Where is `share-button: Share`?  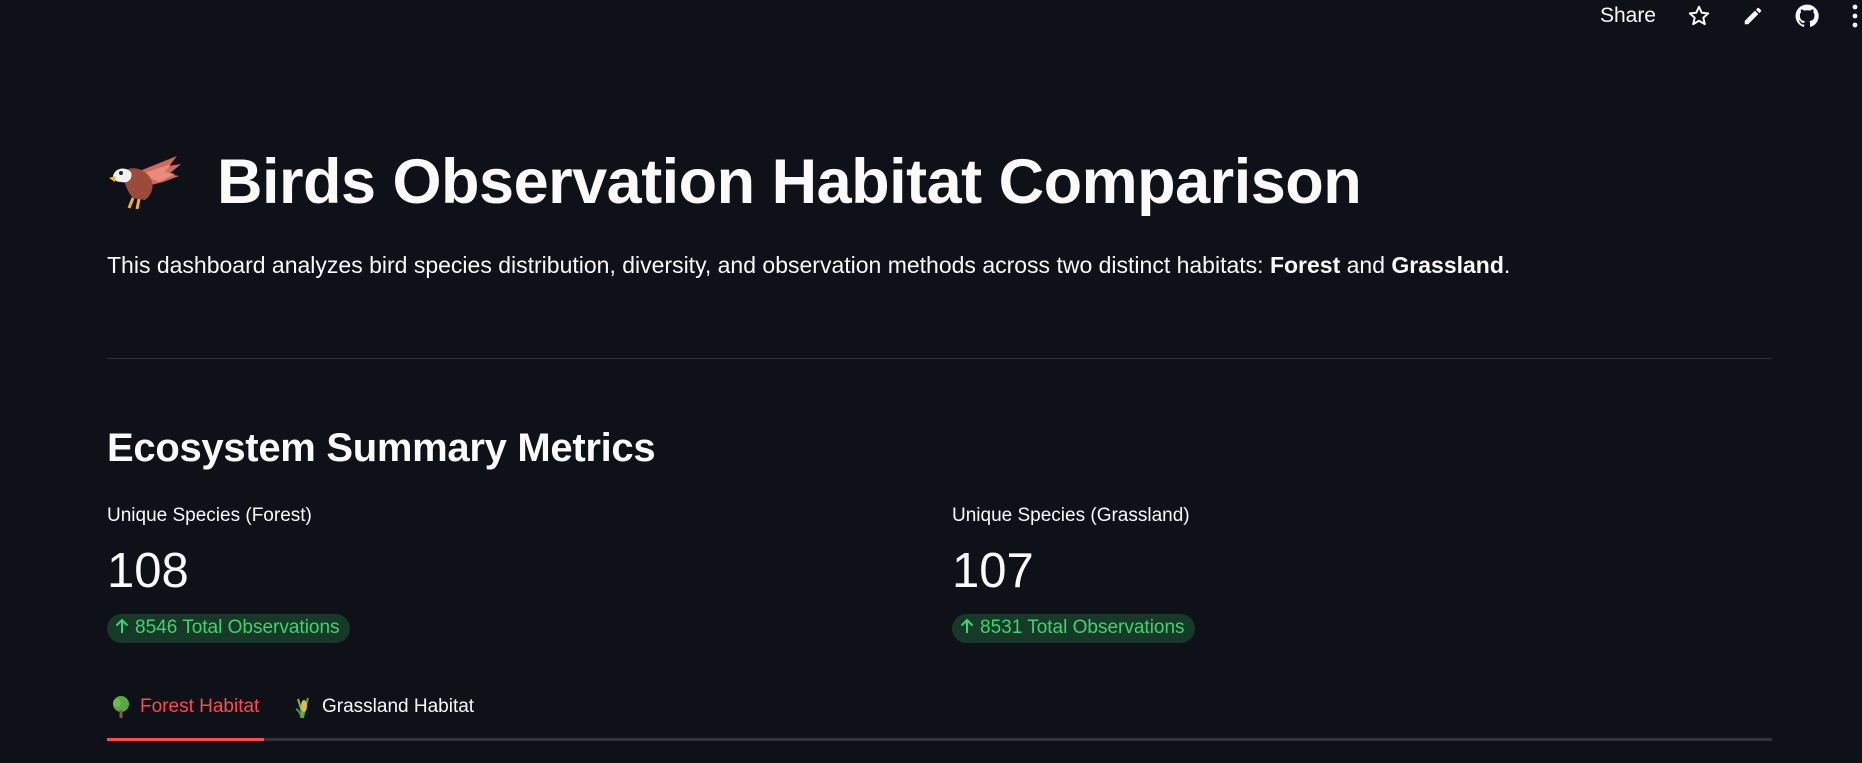 share-button: Share is located at coordinates (1628, 16).